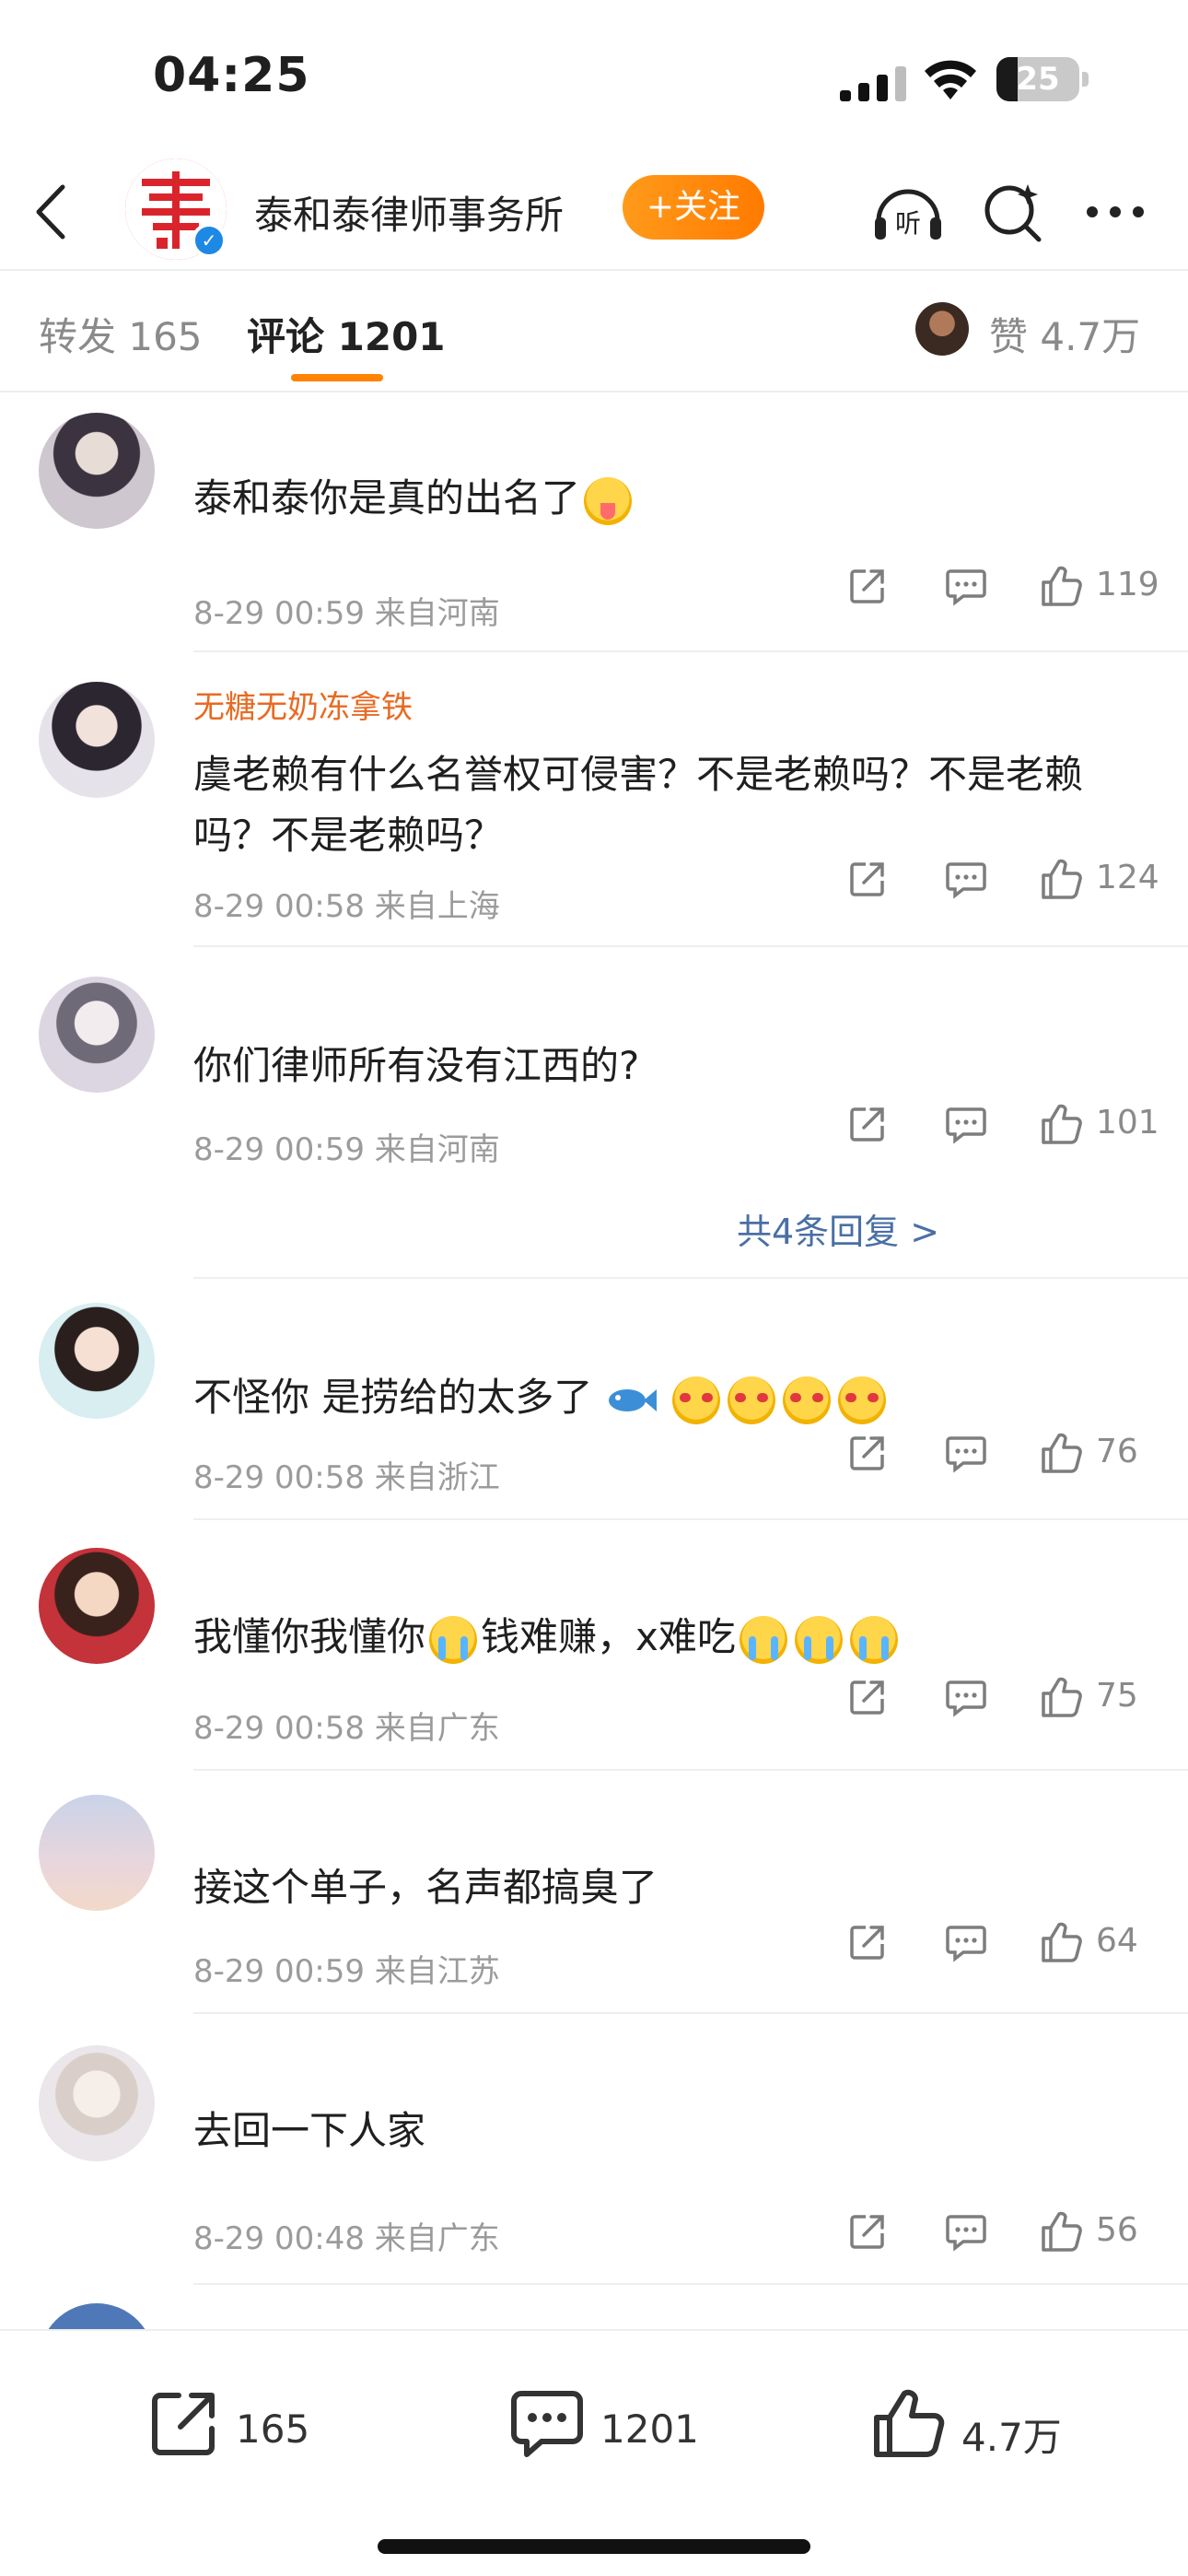  What do you see at coordinates (1064, 334) in the screenshot?
I see `tab-likes: 赞 4.7万` at bounding box center [1064, 334].